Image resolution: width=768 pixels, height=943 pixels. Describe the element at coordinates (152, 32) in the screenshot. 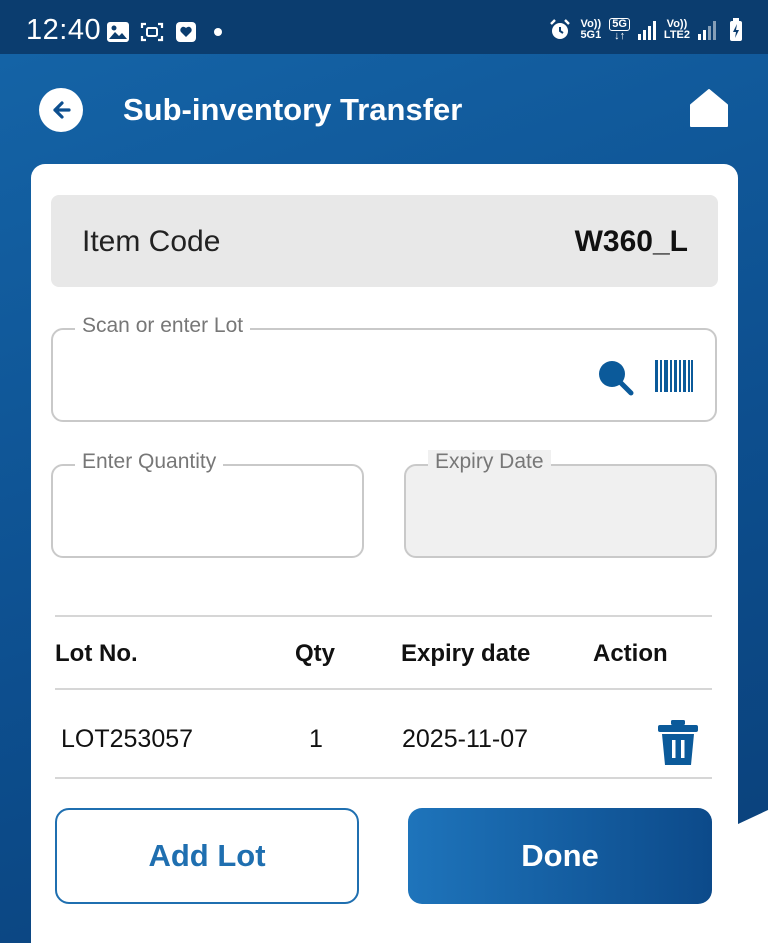

I see `screenshot-icon` at that location.